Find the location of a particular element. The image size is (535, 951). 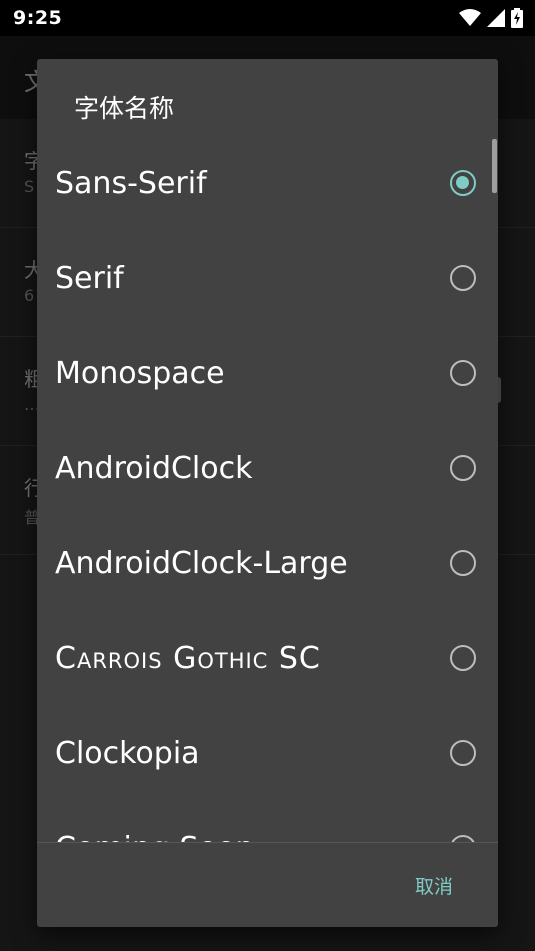

font-option-coming-soon: Coming Soon is located at coordinates (267, 822).